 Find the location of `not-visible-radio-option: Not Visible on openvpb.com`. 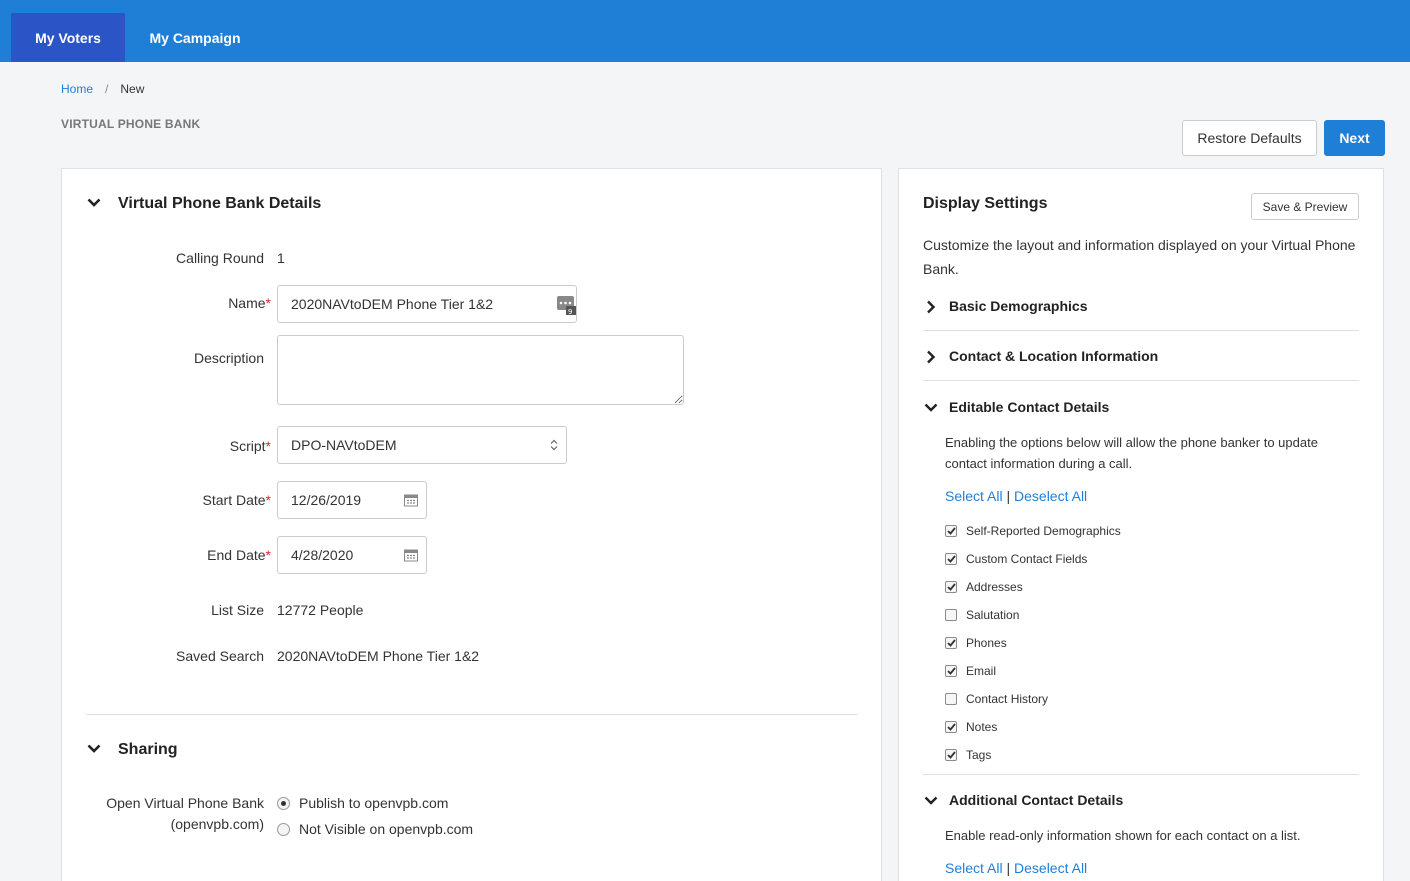

not-visible-radio-option: Not Visible on openvpb.com is located at coordinates (375, 829).